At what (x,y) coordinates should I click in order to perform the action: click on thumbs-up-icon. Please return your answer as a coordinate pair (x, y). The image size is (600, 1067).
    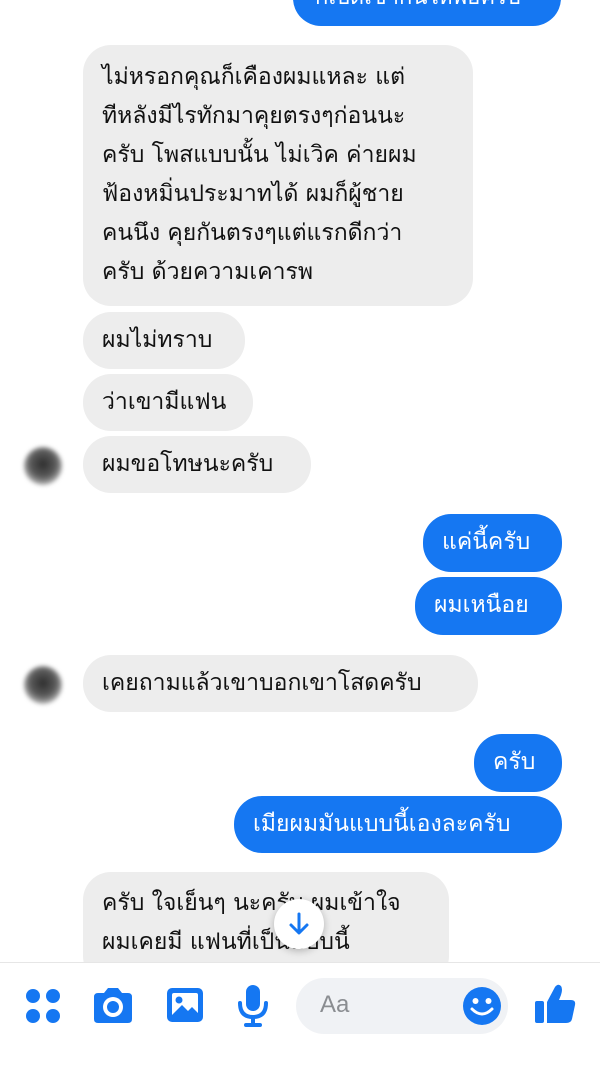
    Looking at the image, I should click on (555, 1004).